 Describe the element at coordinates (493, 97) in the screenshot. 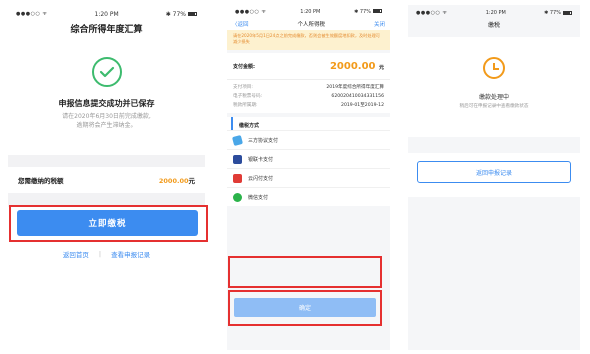

I see `processing-status: 缴款处理中` at that location.